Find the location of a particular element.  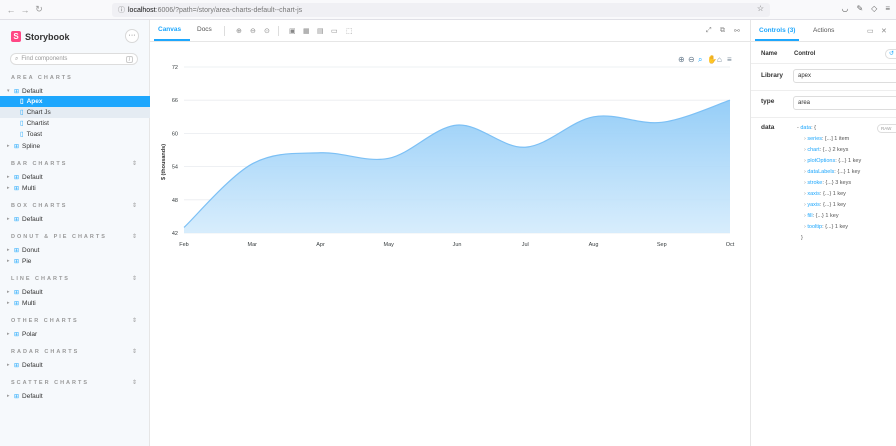

tab-controls: Controls (3) is located at coordinates (777, 30).